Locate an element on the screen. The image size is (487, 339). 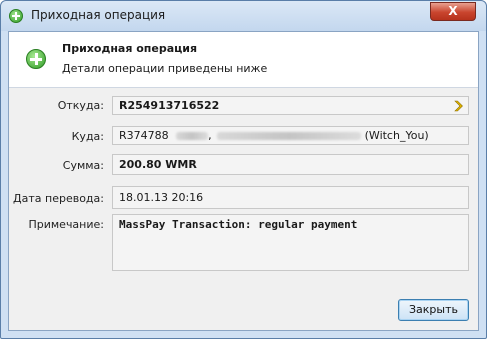
to-label: Куда: is located at coordinates (87, 136).